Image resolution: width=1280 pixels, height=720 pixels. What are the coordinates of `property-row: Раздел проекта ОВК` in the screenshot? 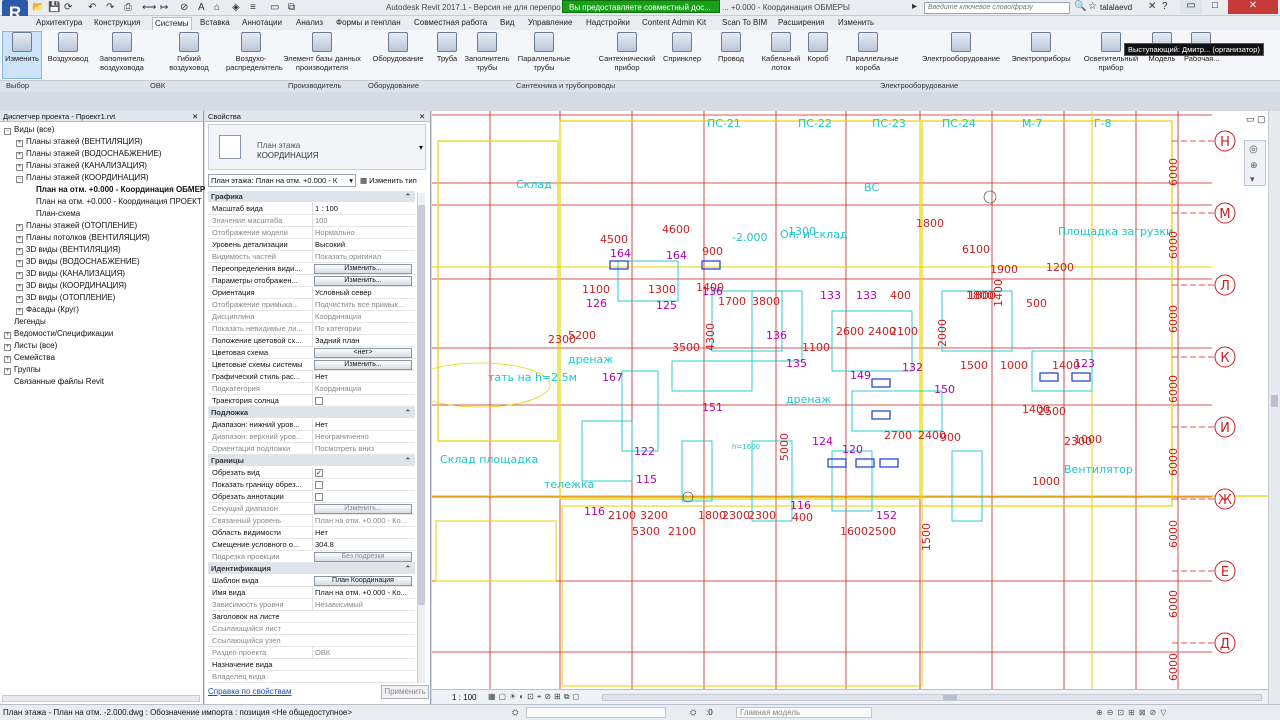 It's located at (311, 653).